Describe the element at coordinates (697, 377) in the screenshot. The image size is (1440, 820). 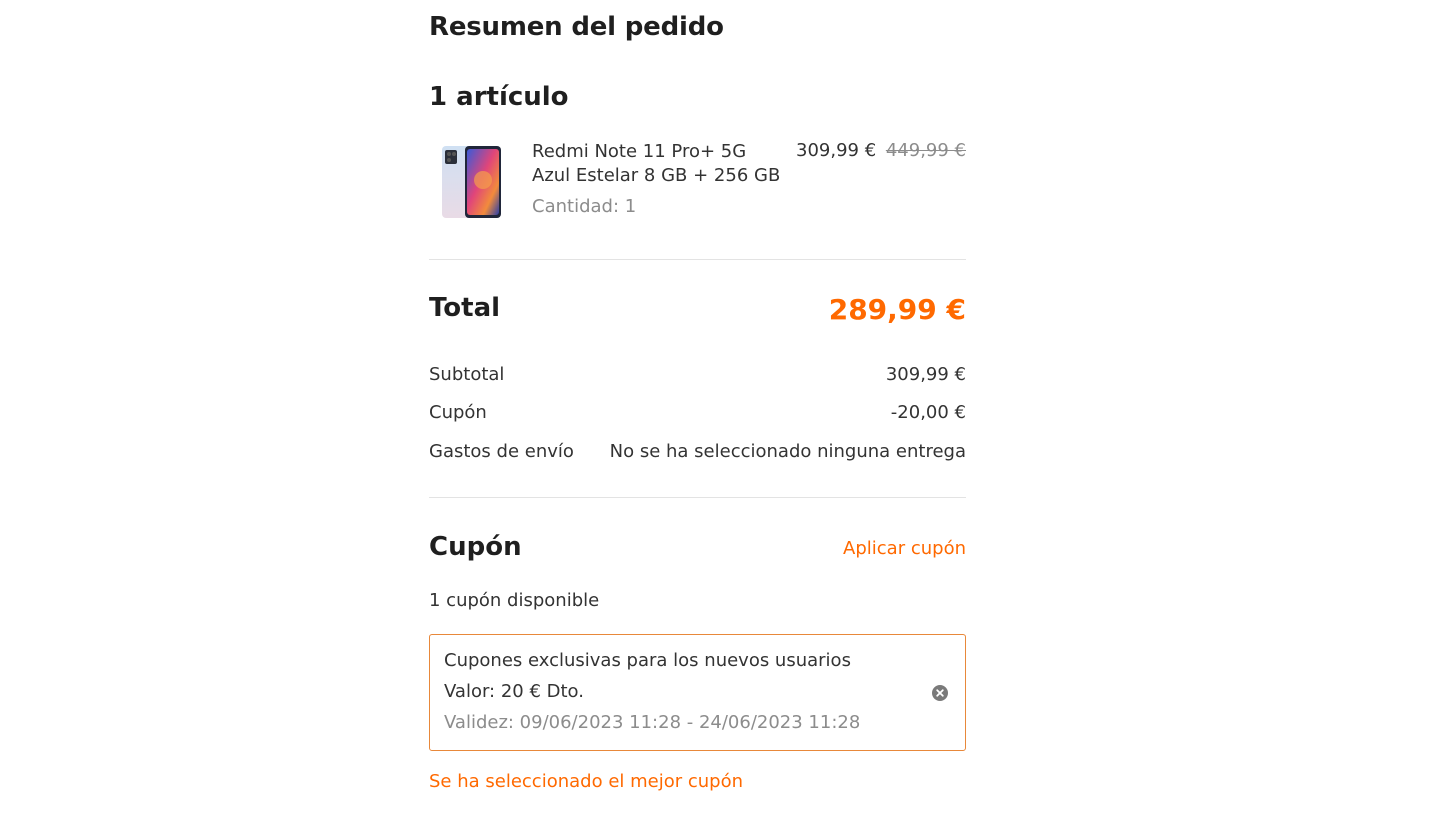
I see `subtotal-row: Subtotal 309,99 €` at that location.